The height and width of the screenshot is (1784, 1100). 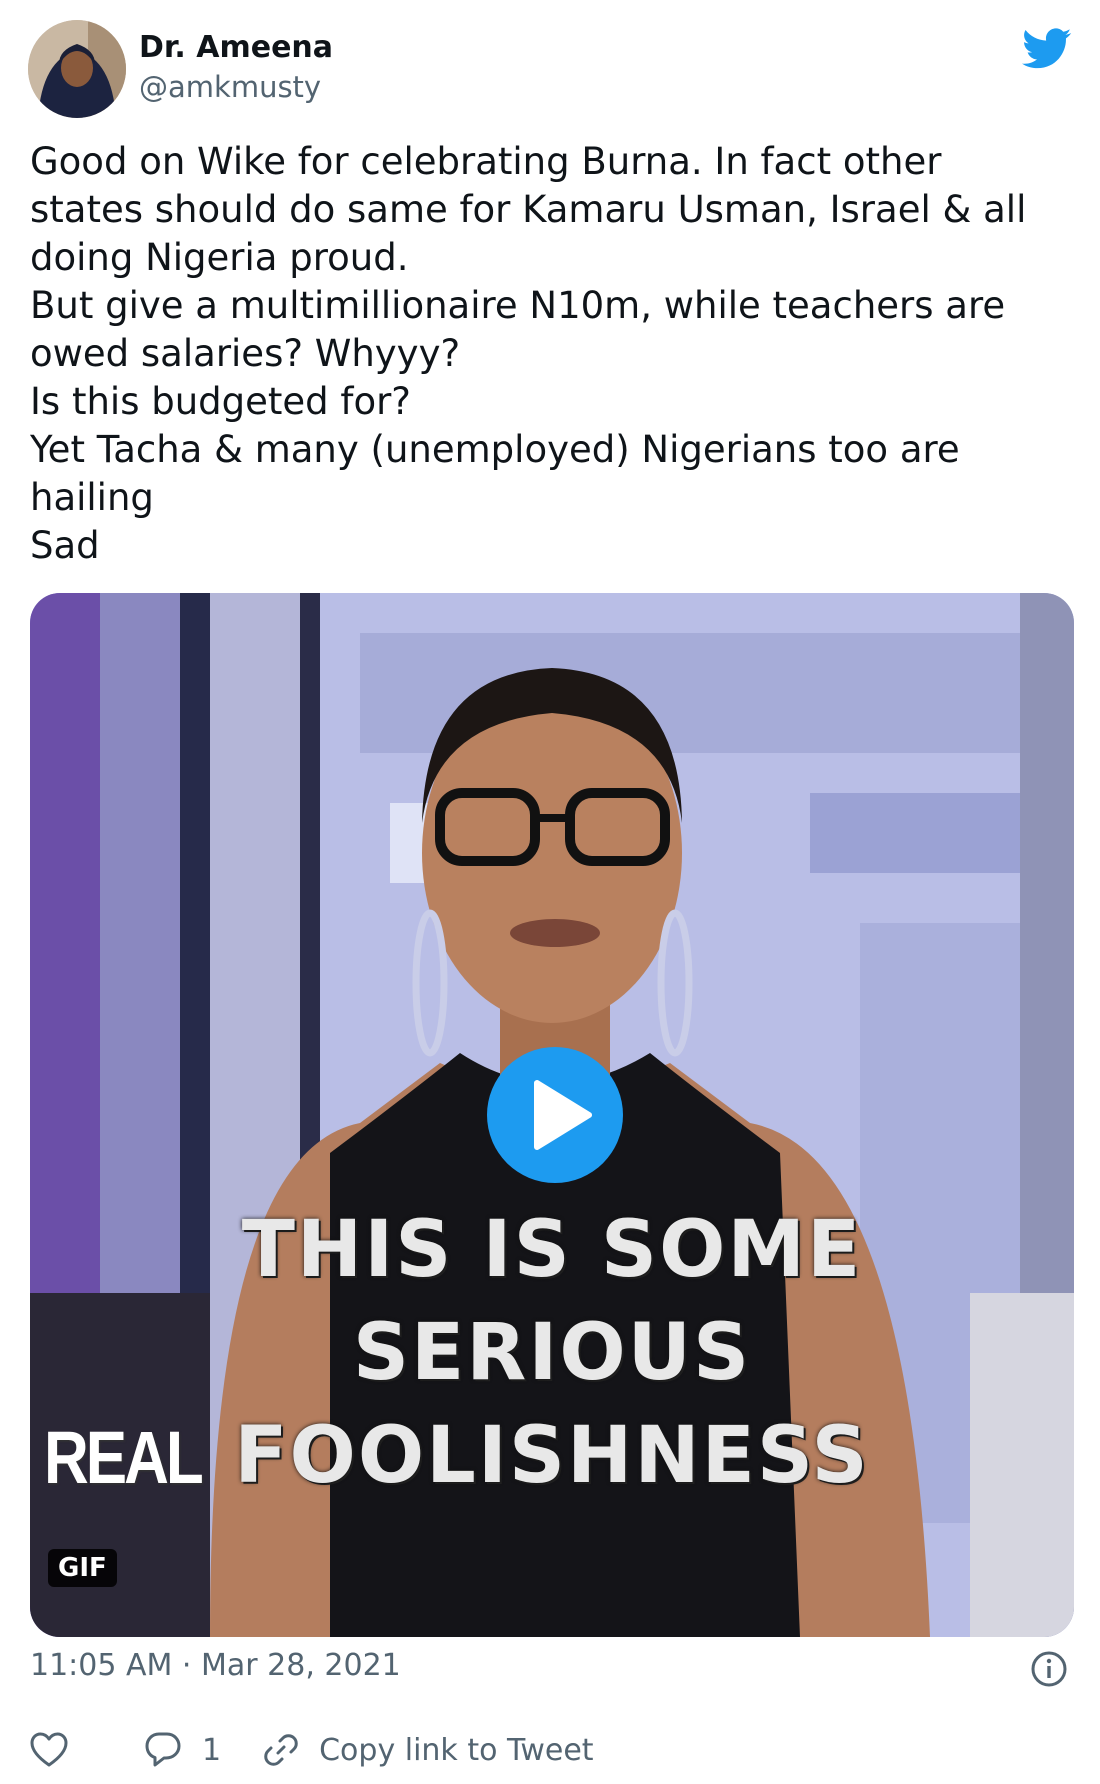 I want to click on copy-link-button: Copy link to Tweet, so click(x=427, y=1750).